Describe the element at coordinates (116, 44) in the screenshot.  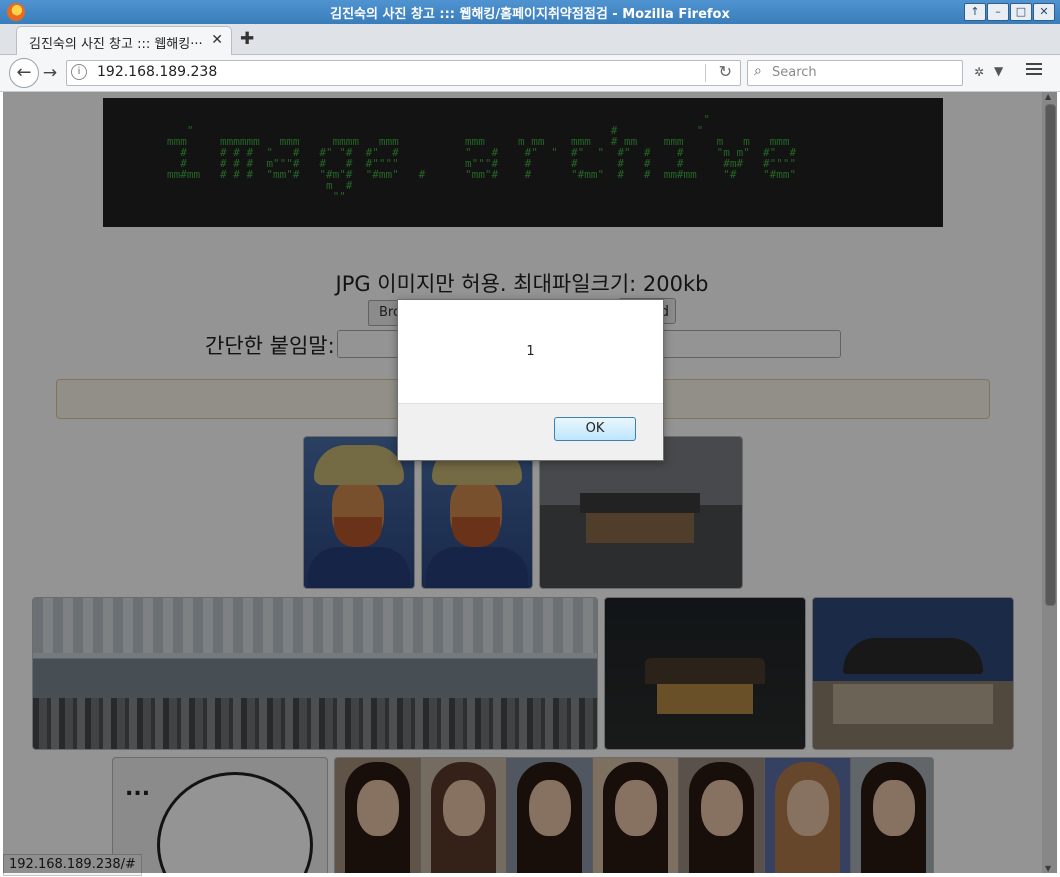
I see `tab-label: 김진숙의 사진 창고 ::: 웹해킹···` at that location.